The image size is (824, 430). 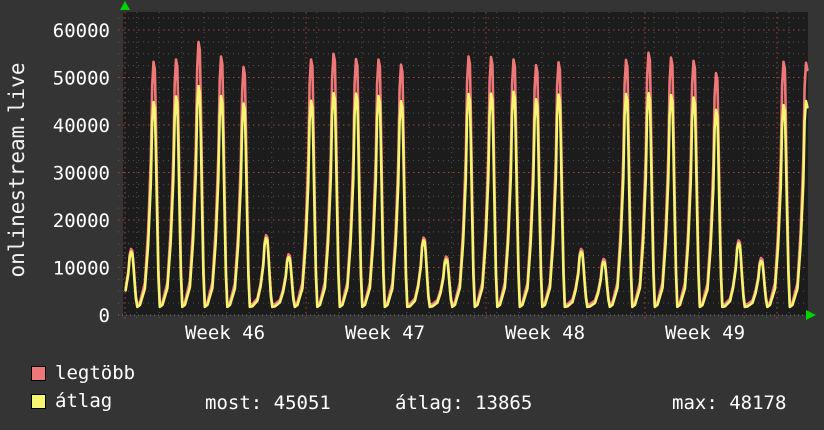 What do you see at coordinates (729, 403) in the screenshot?
I see `stat-max: max: 48178` at bounding box center [729, 403].